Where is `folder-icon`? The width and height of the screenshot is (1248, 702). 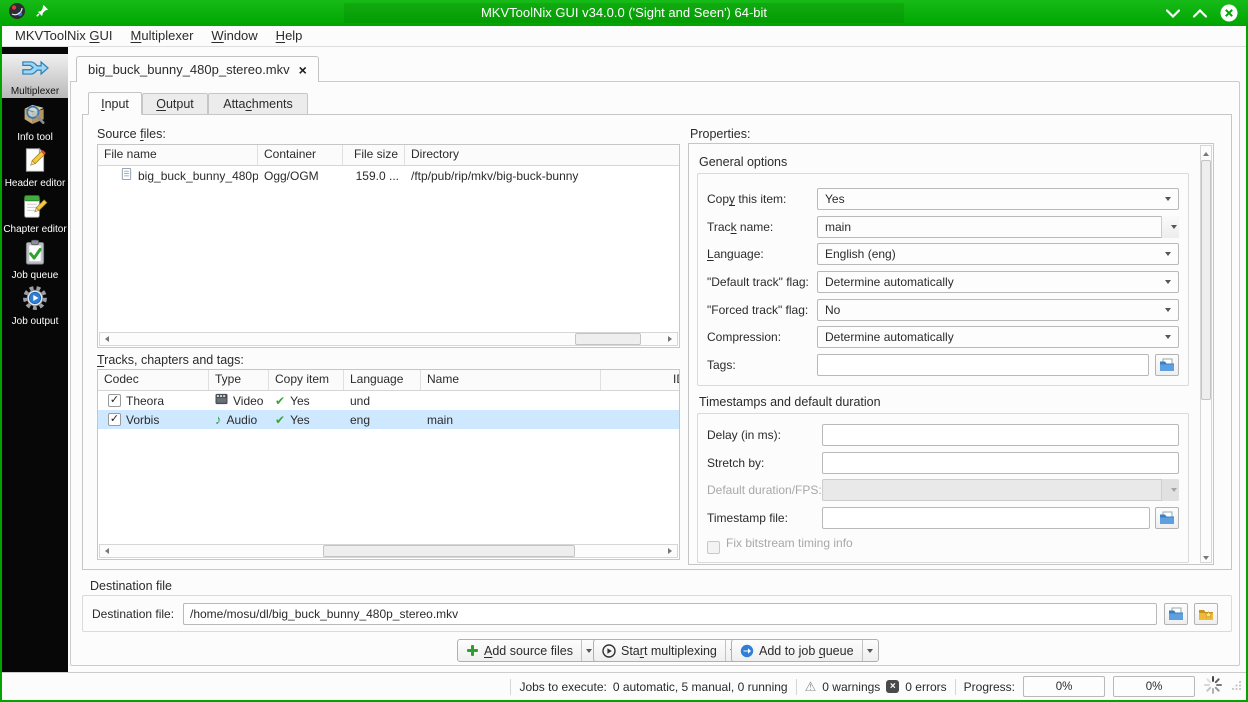 folder-icon is located at coordinates (1167, 364).